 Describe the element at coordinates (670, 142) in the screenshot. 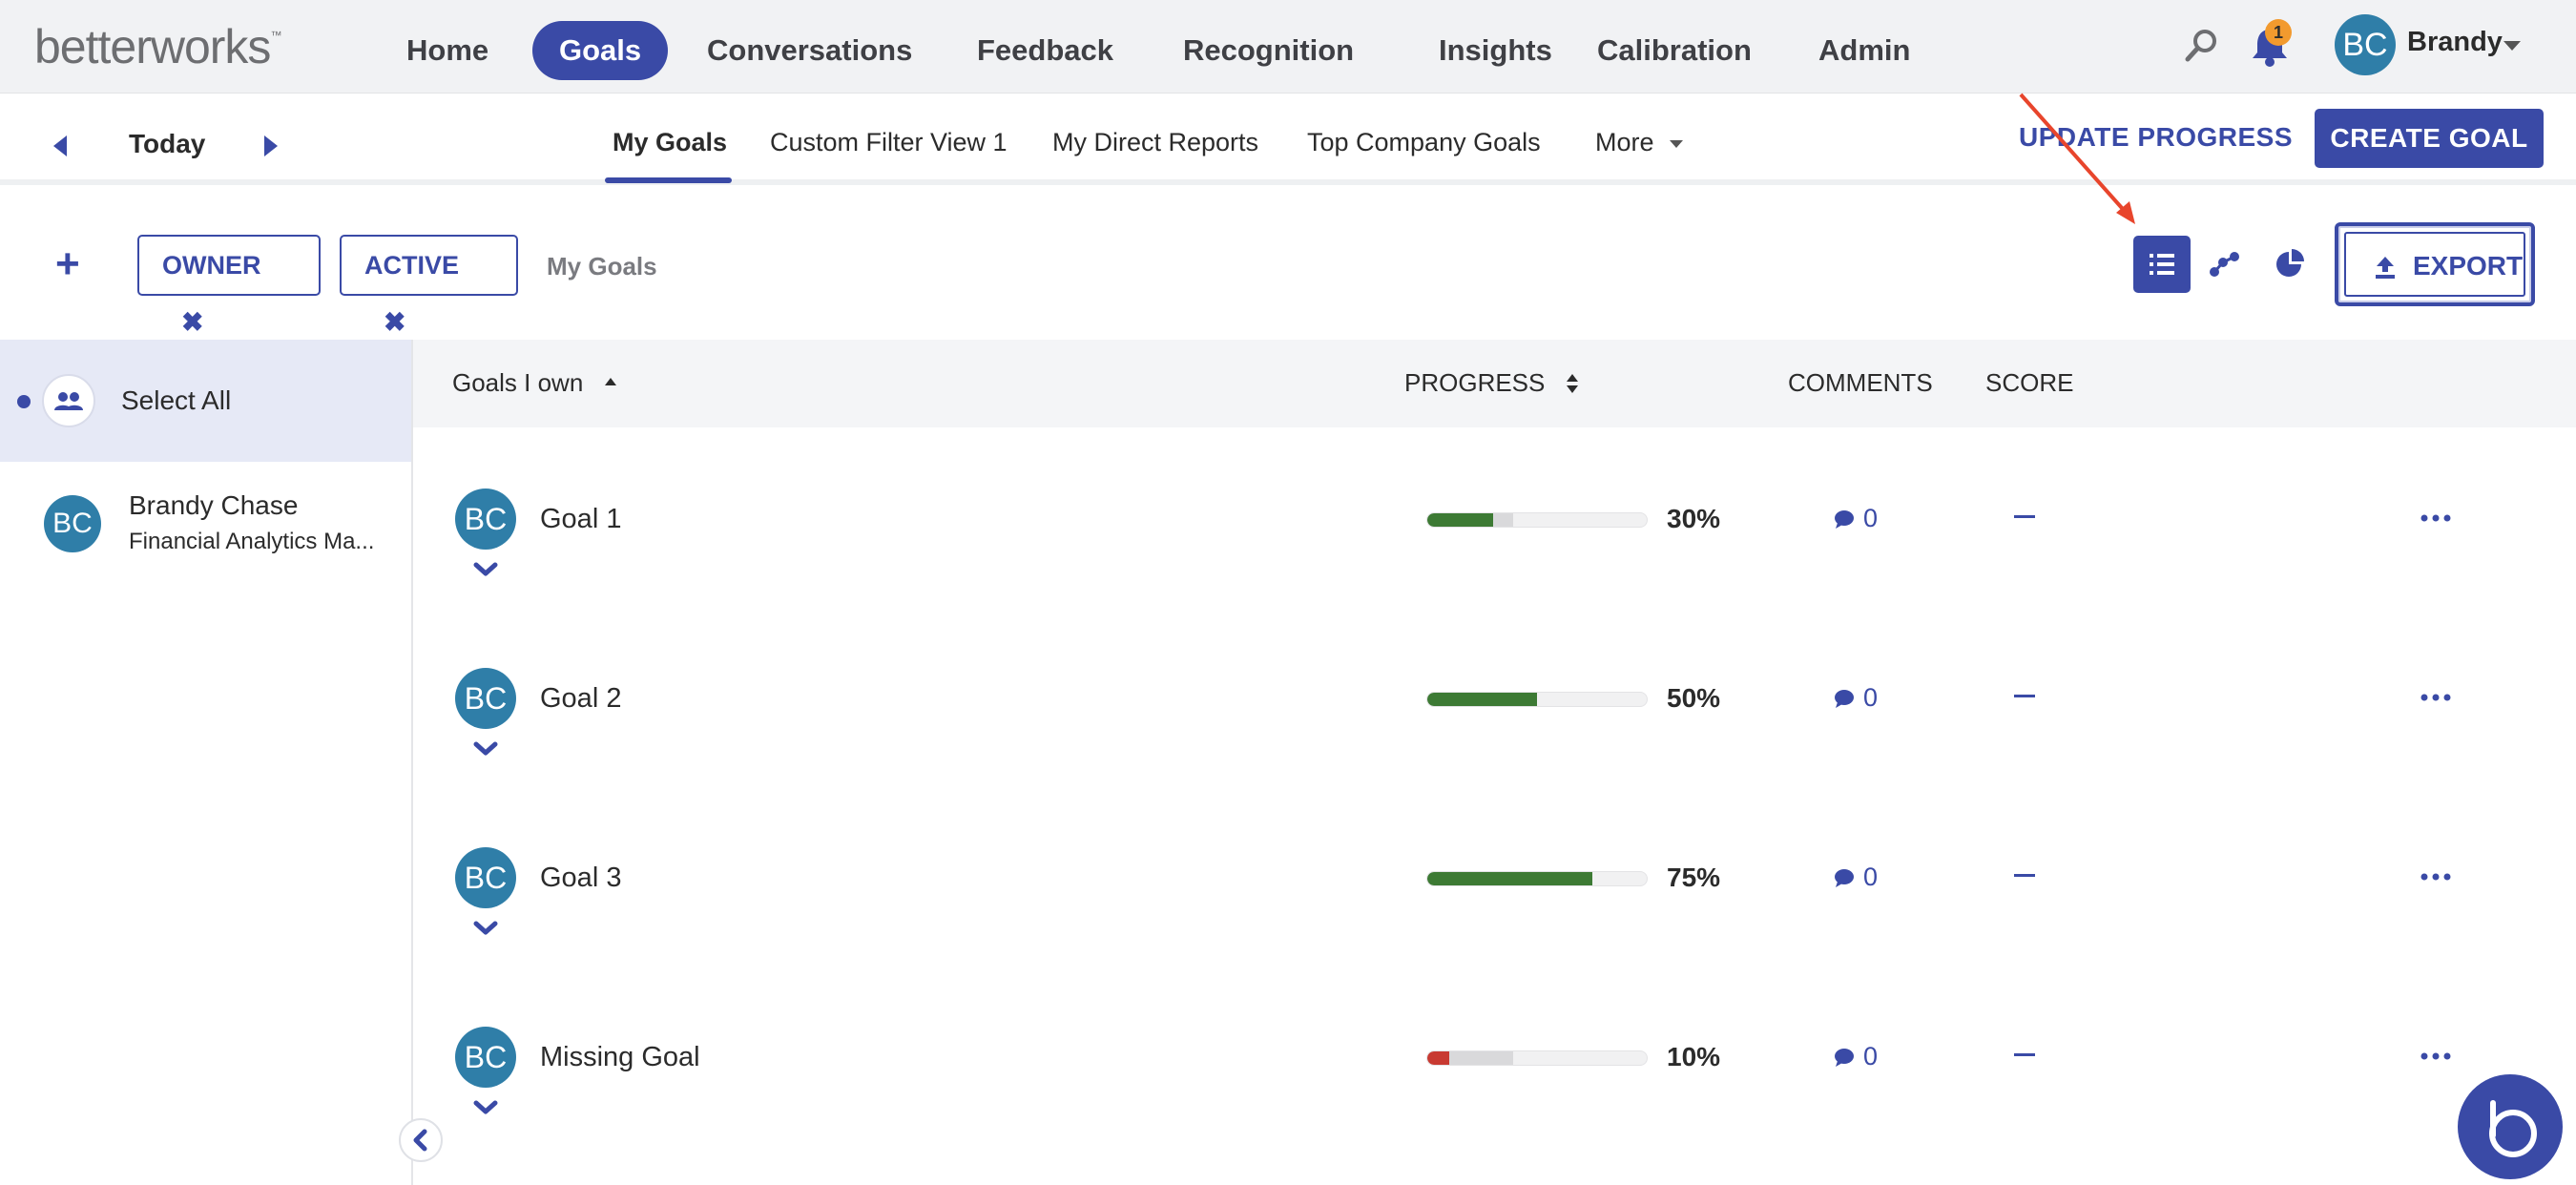

I see `tab-my-goals: My Goals` at that location.